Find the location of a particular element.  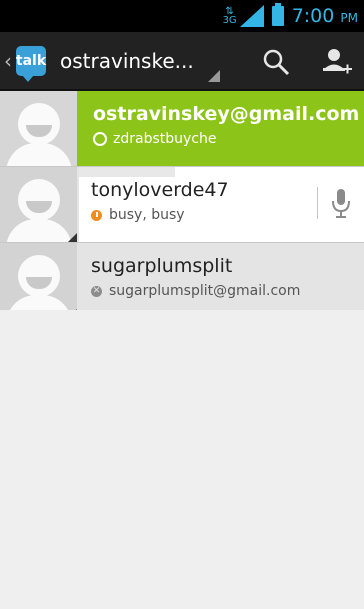

contact-name: tonyloverde47 is located at coordinates (160, 190).